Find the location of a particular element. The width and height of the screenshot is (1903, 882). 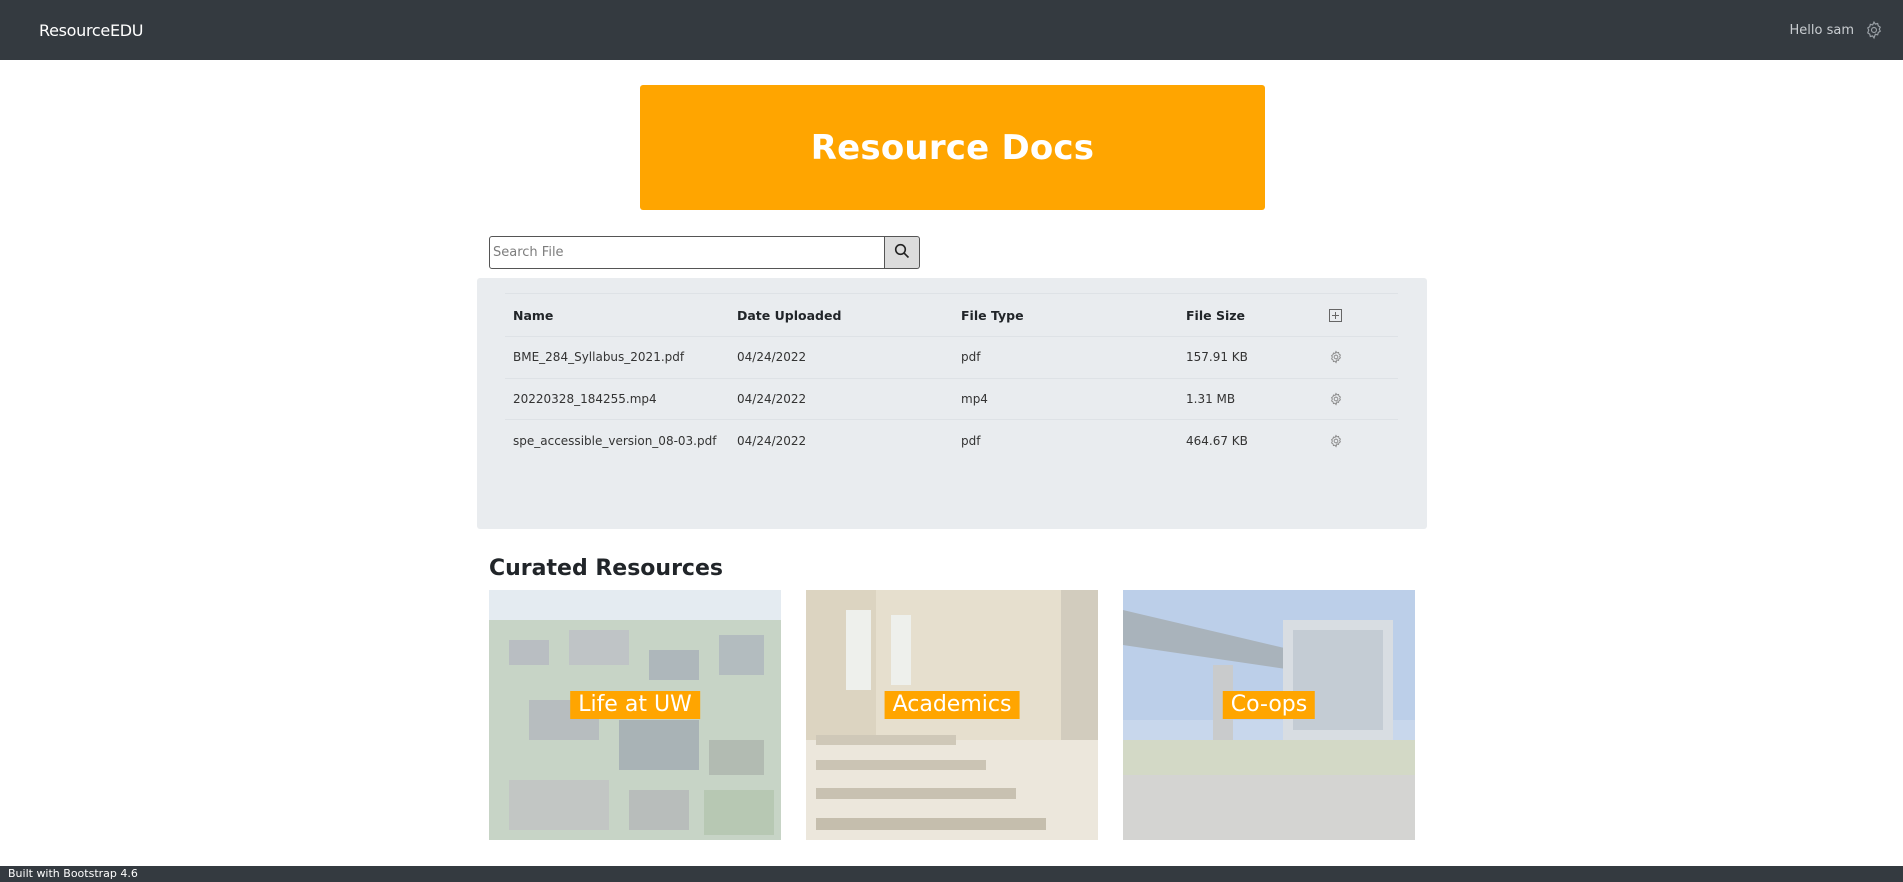

file-size: 157.91 KB is located at coordinates (1249, 357).